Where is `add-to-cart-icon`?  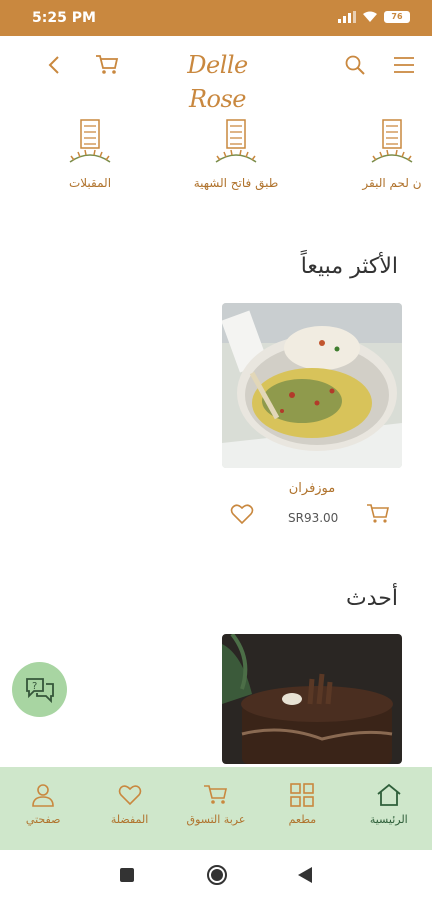
add-to-cart-icon is located at coordinates (380, 517).